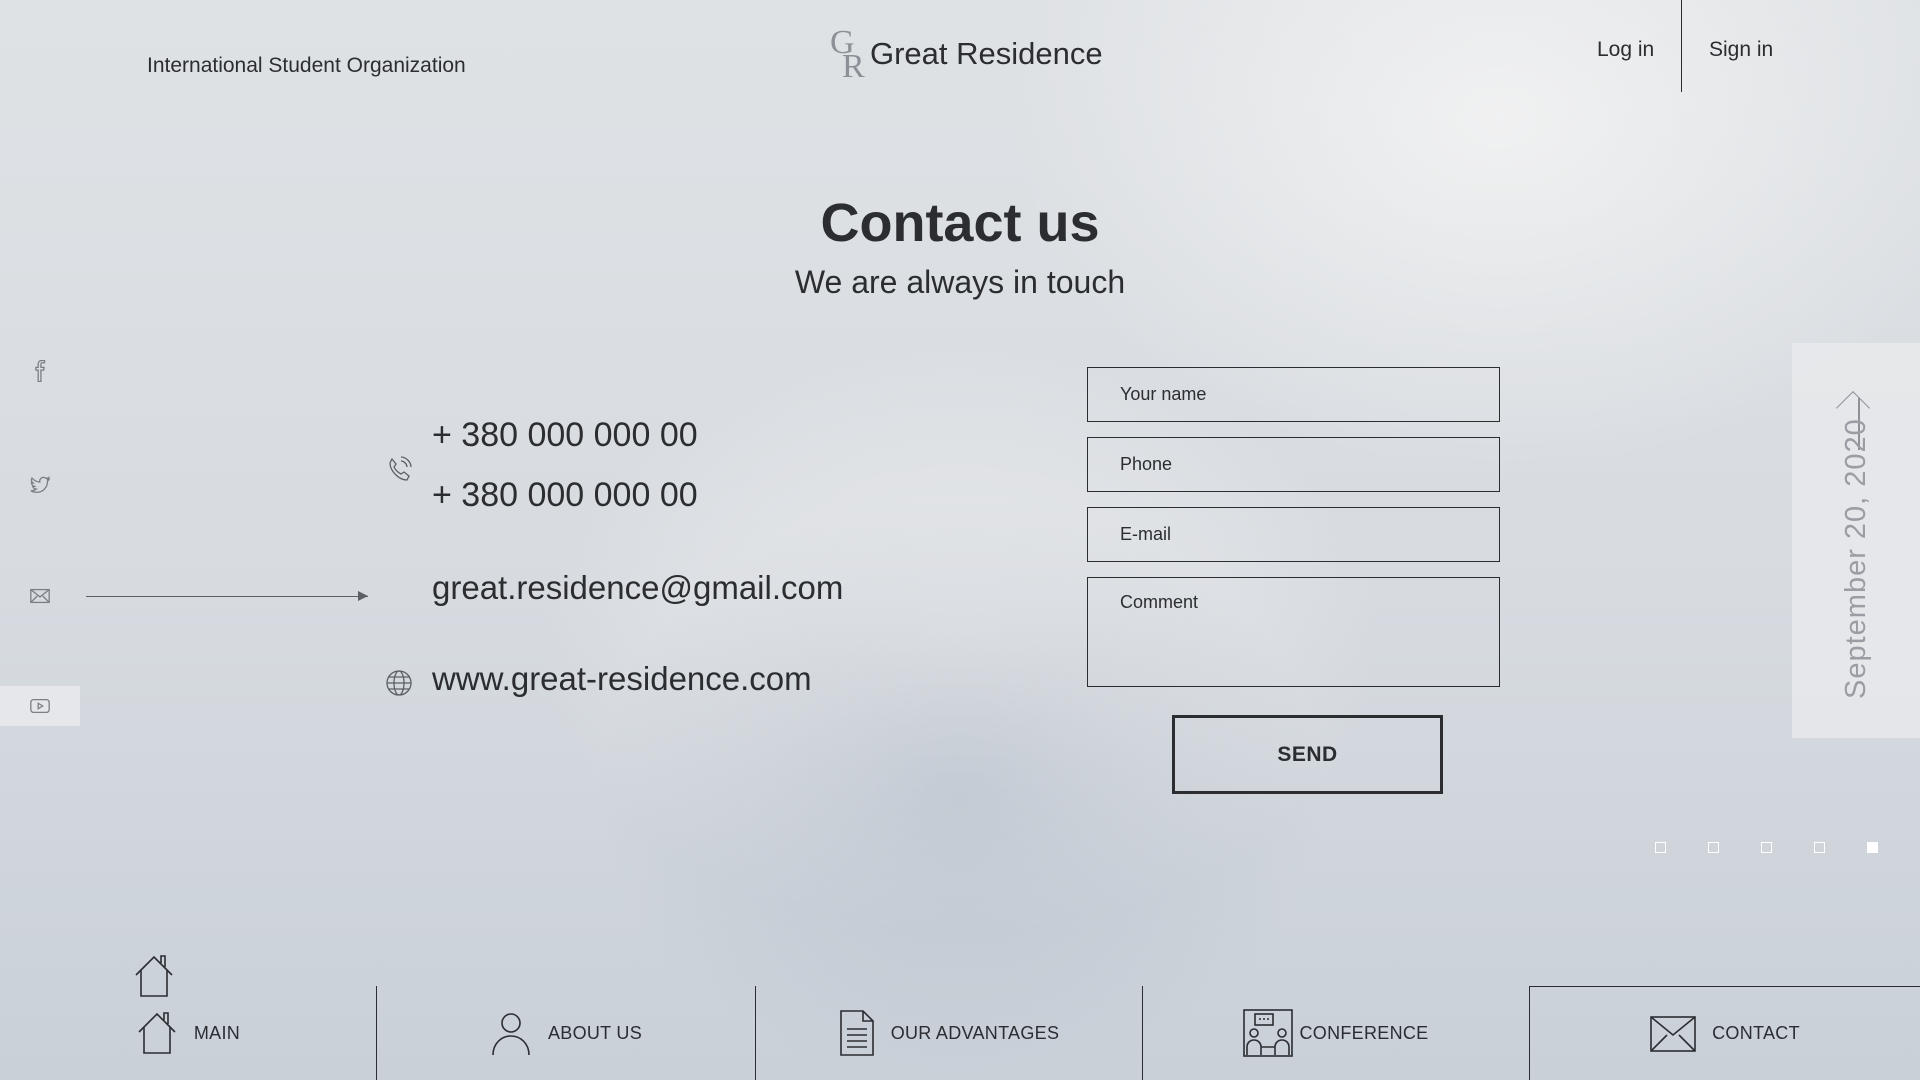 The image size is (1920, 1080). What do you see at coordinates (1293, 464) in the screenshot?
I see `phone-input` at bounding box center [1293, 464].